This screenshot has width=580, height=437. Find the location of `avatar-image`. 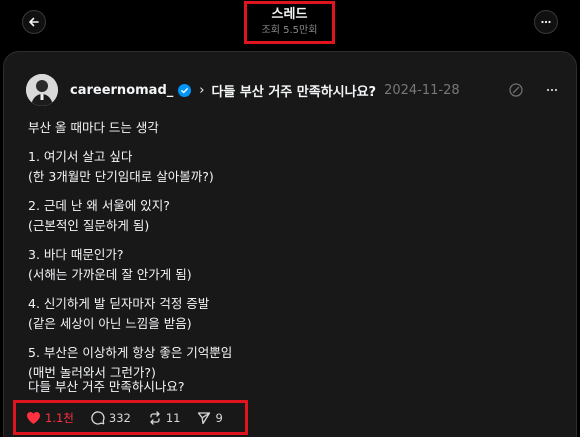

avatar-image is located at coordinates (42, 90).